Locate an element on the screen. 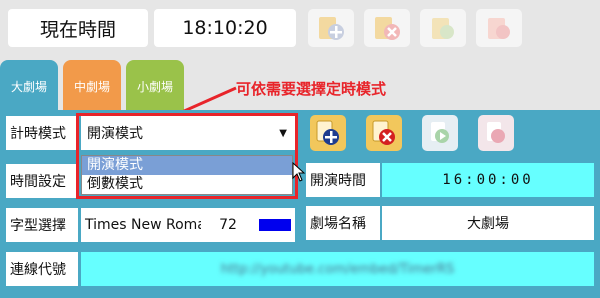 This screenshot has width=600, height=298. font-label: 字型選擇 is located at coordinates (42, 225).